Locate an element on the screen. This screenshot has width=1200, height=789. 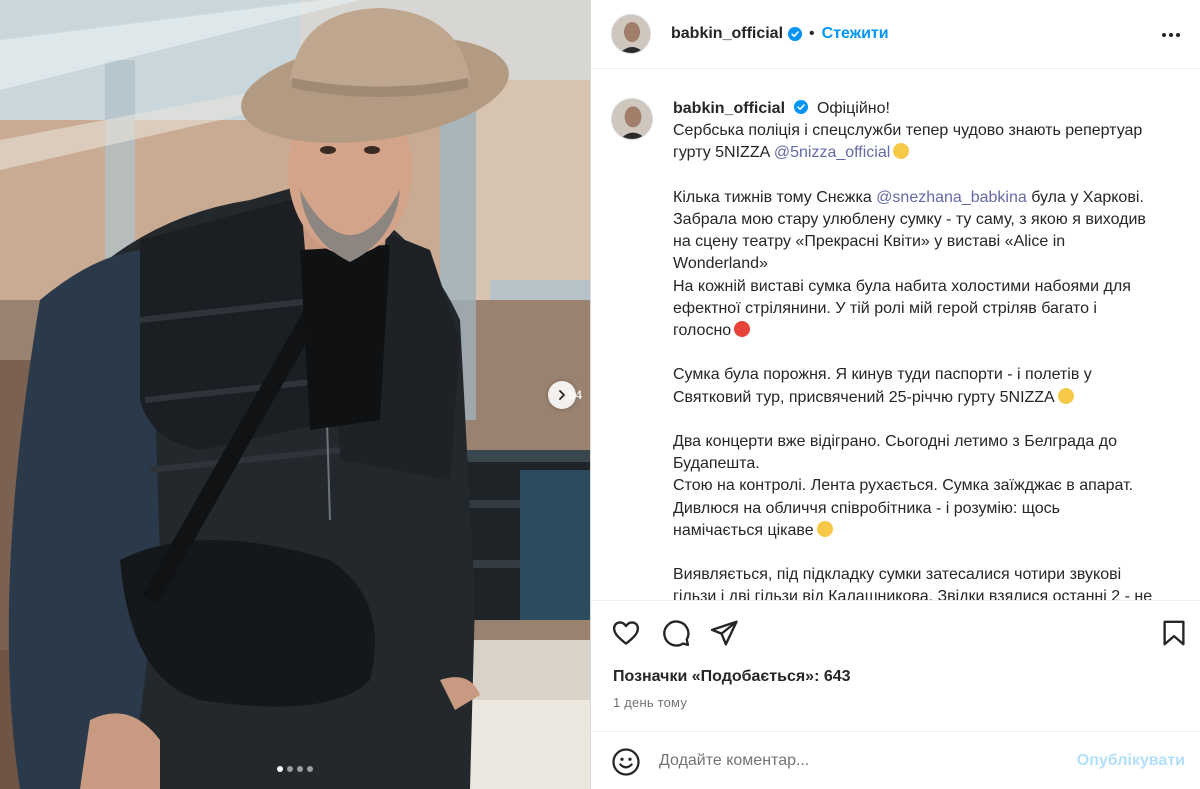
caption-line: голосно is located at coordinates (933, 331).